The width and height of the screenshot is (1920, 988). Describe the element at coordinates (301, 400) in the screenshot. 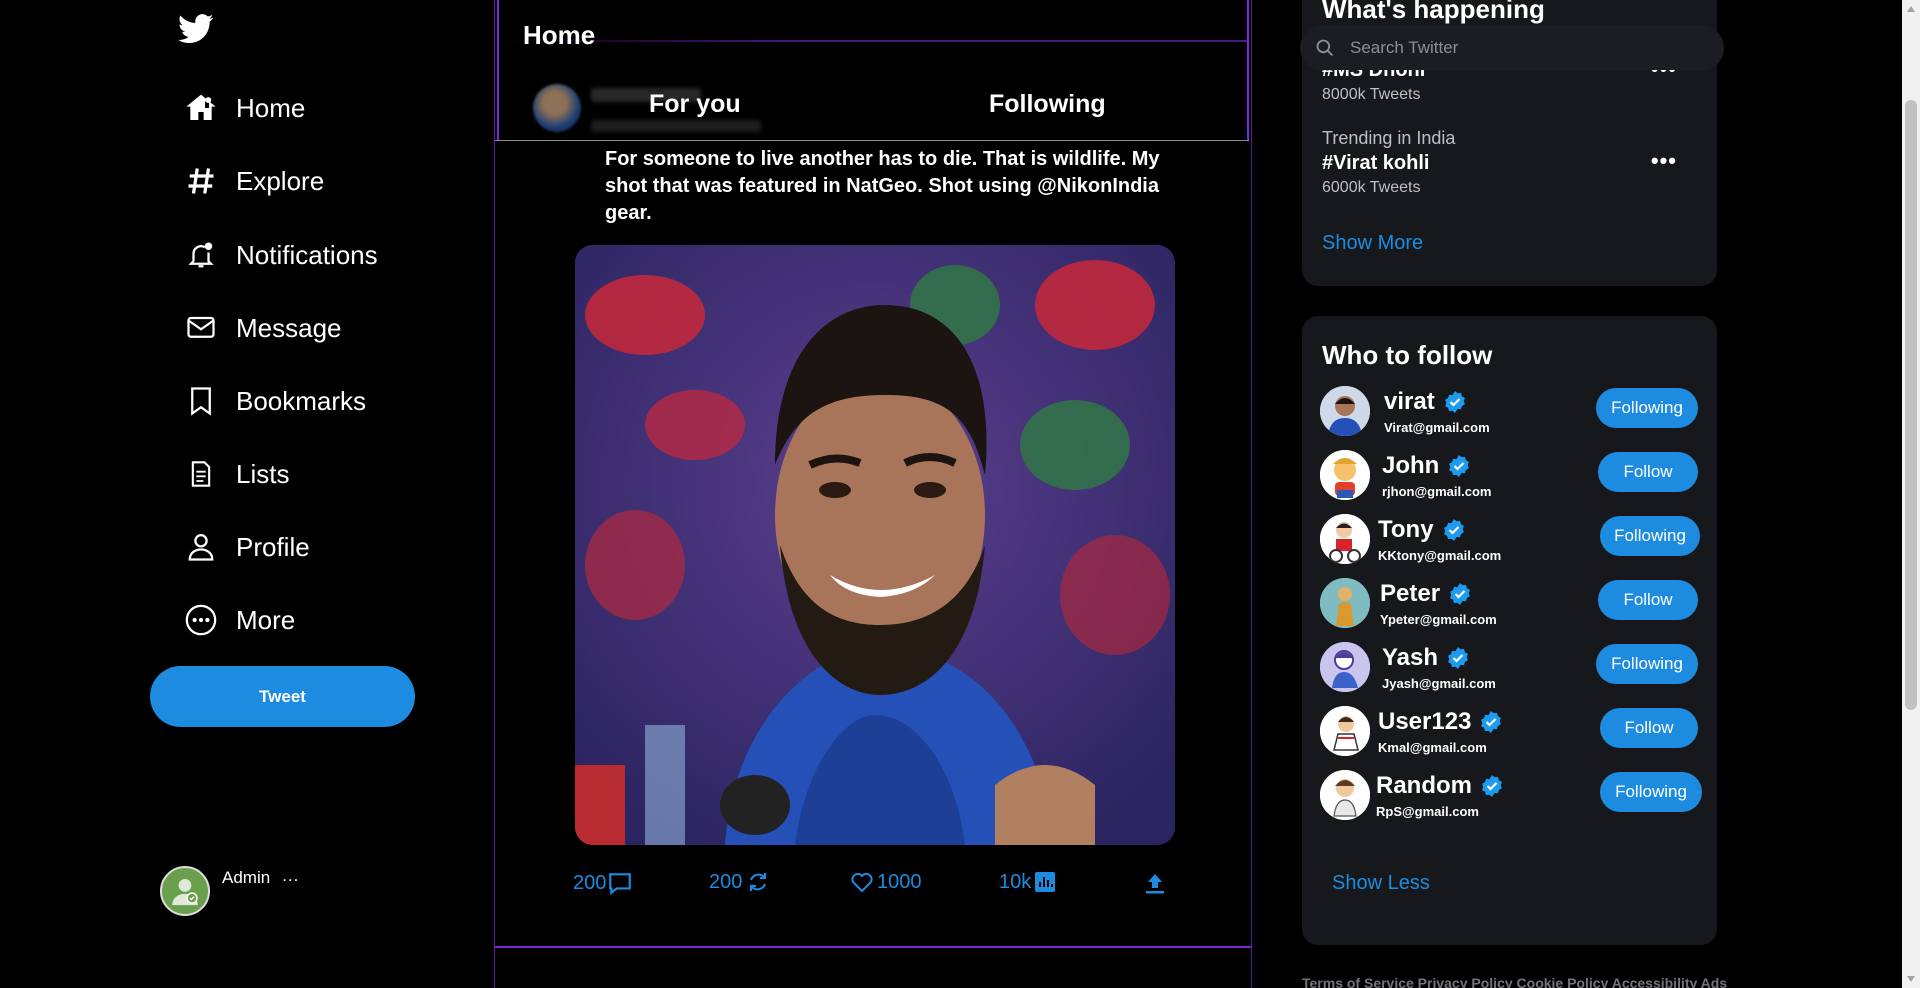

I see `nav-bookmarks-label: Bookmarks` at that location.